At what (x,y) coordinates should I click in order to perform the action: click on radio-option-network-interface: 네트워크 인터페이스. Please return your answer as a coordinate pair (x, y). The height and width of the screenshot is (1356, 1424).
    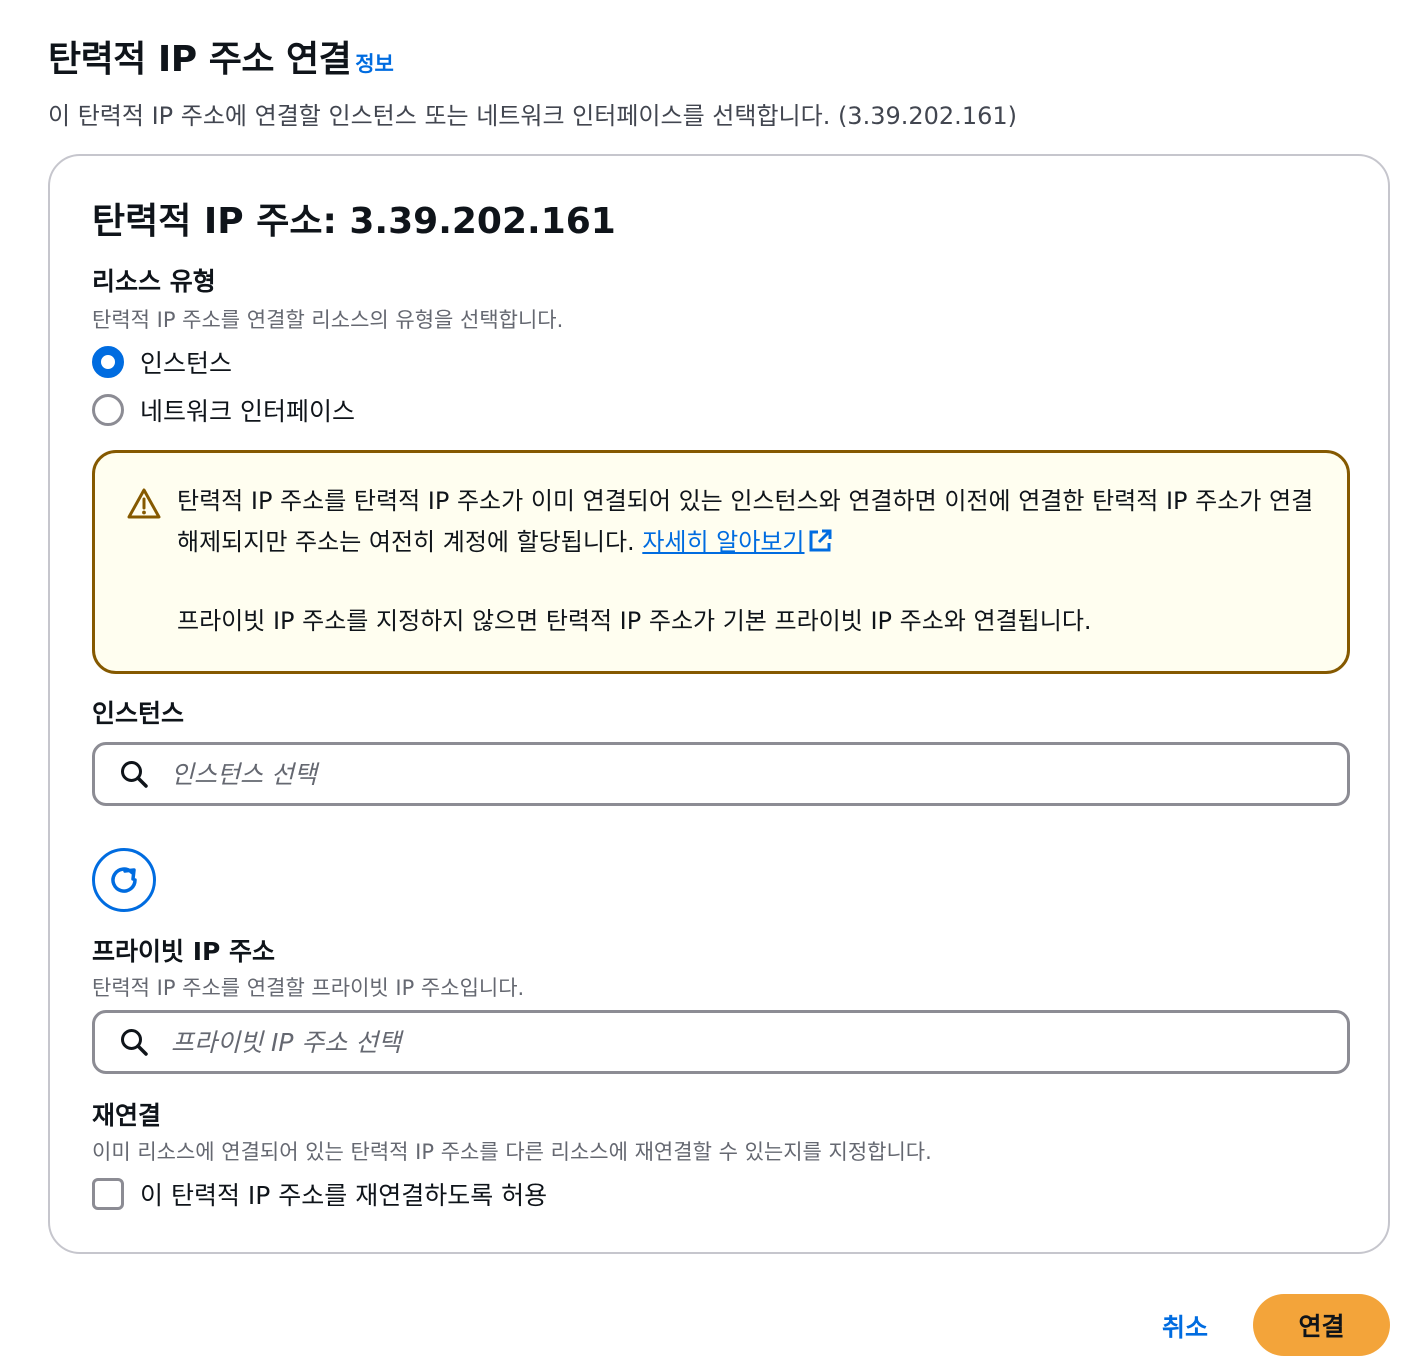
    Looking at the image, I should click on (223, 410).